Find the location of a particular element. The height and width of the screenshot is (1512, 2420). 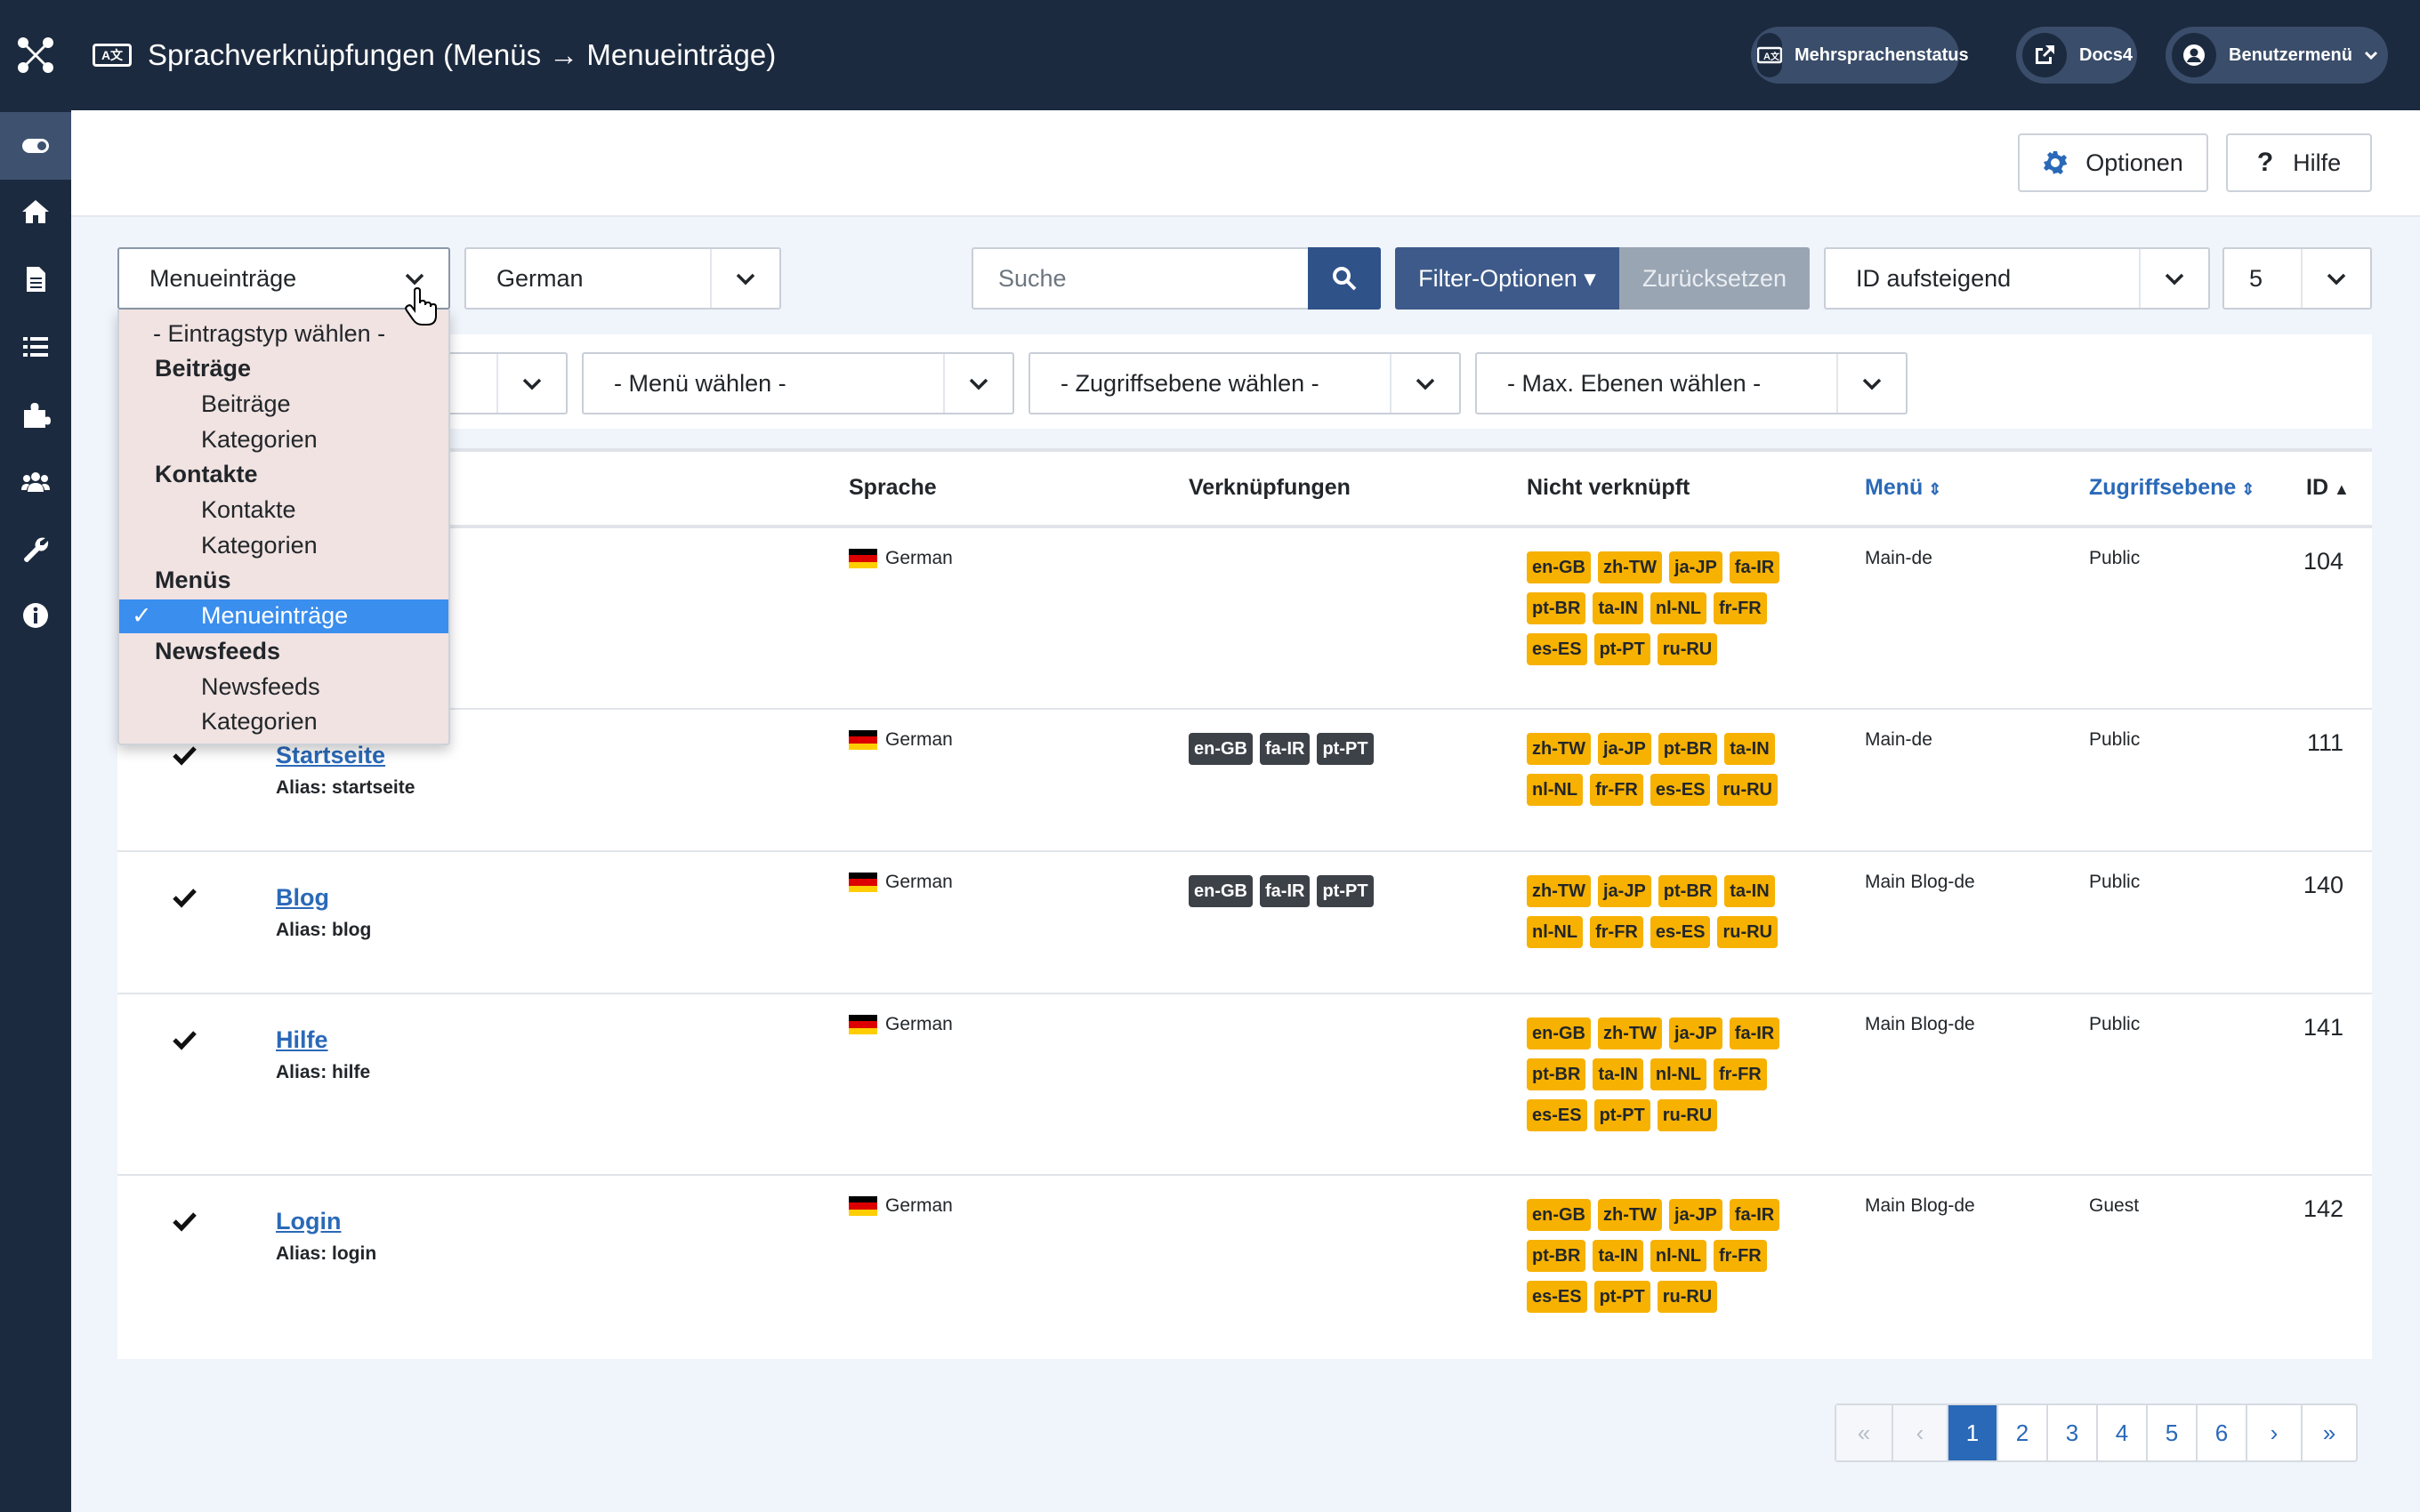

search-button is located at coordinates (1344, 278).